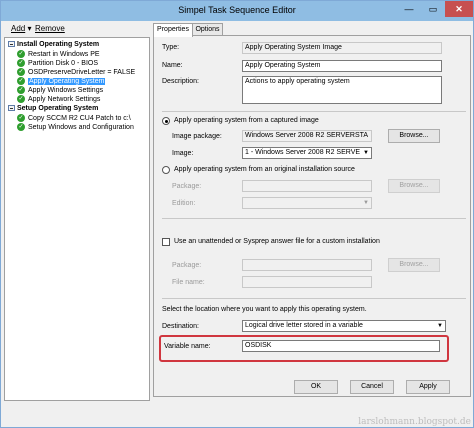 The width and height of the screenshot is (474, 428). What do you see at coordinates (66, 90) in the screenshot?
I see `tree-step-label: Apply Windows Settings` at bounding box center [66, 90].